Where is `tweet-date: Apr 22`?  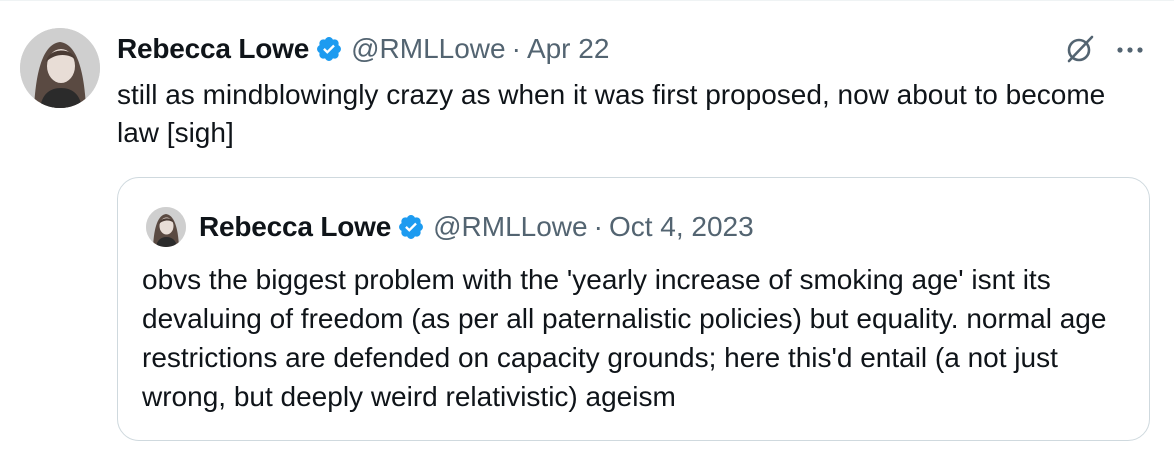
tweet-date: Apr 22 is located at coordinates (568, 49).